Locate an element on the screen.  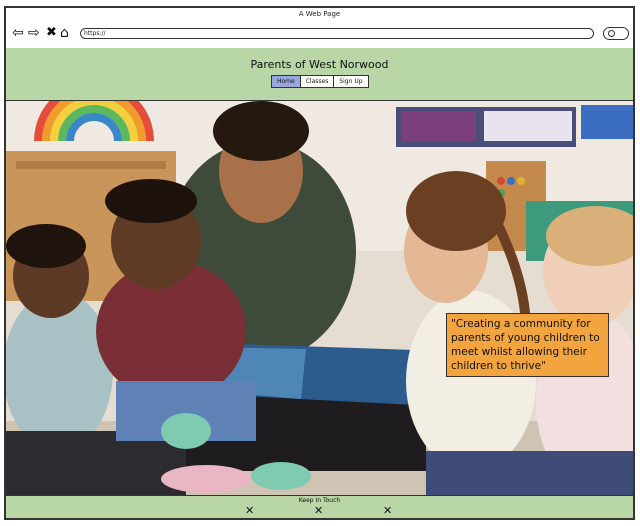
url-input: https:// is located at coordinates (337, 33).